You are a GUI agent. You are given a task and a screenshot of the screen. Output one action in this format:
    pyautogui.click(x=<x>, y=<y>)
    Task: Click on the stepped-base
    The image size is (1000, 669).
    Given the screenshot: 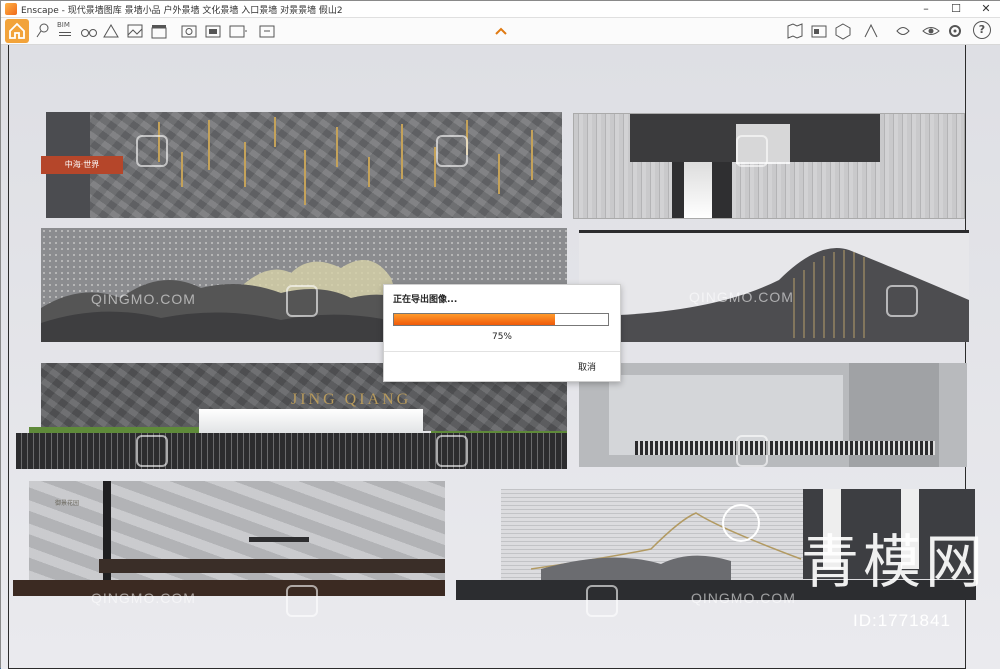 What is the action you would take?
    pyautogui.click(x=291, y=451)
    